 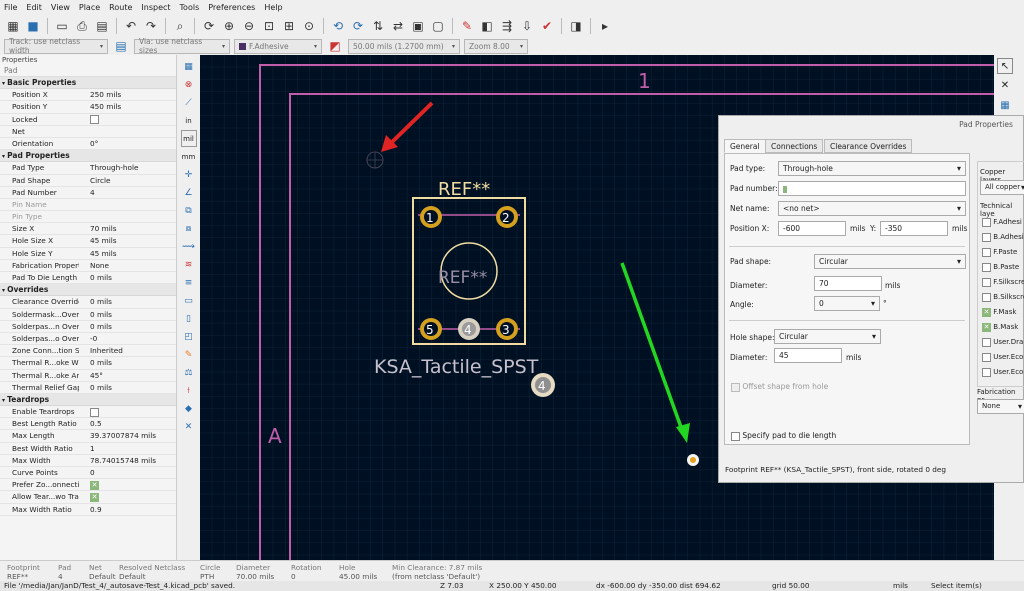 What do you see at coordinates (127, 228) in the screenshot?
I see `property-value: 70 mils` at bounding box center [127, 228].